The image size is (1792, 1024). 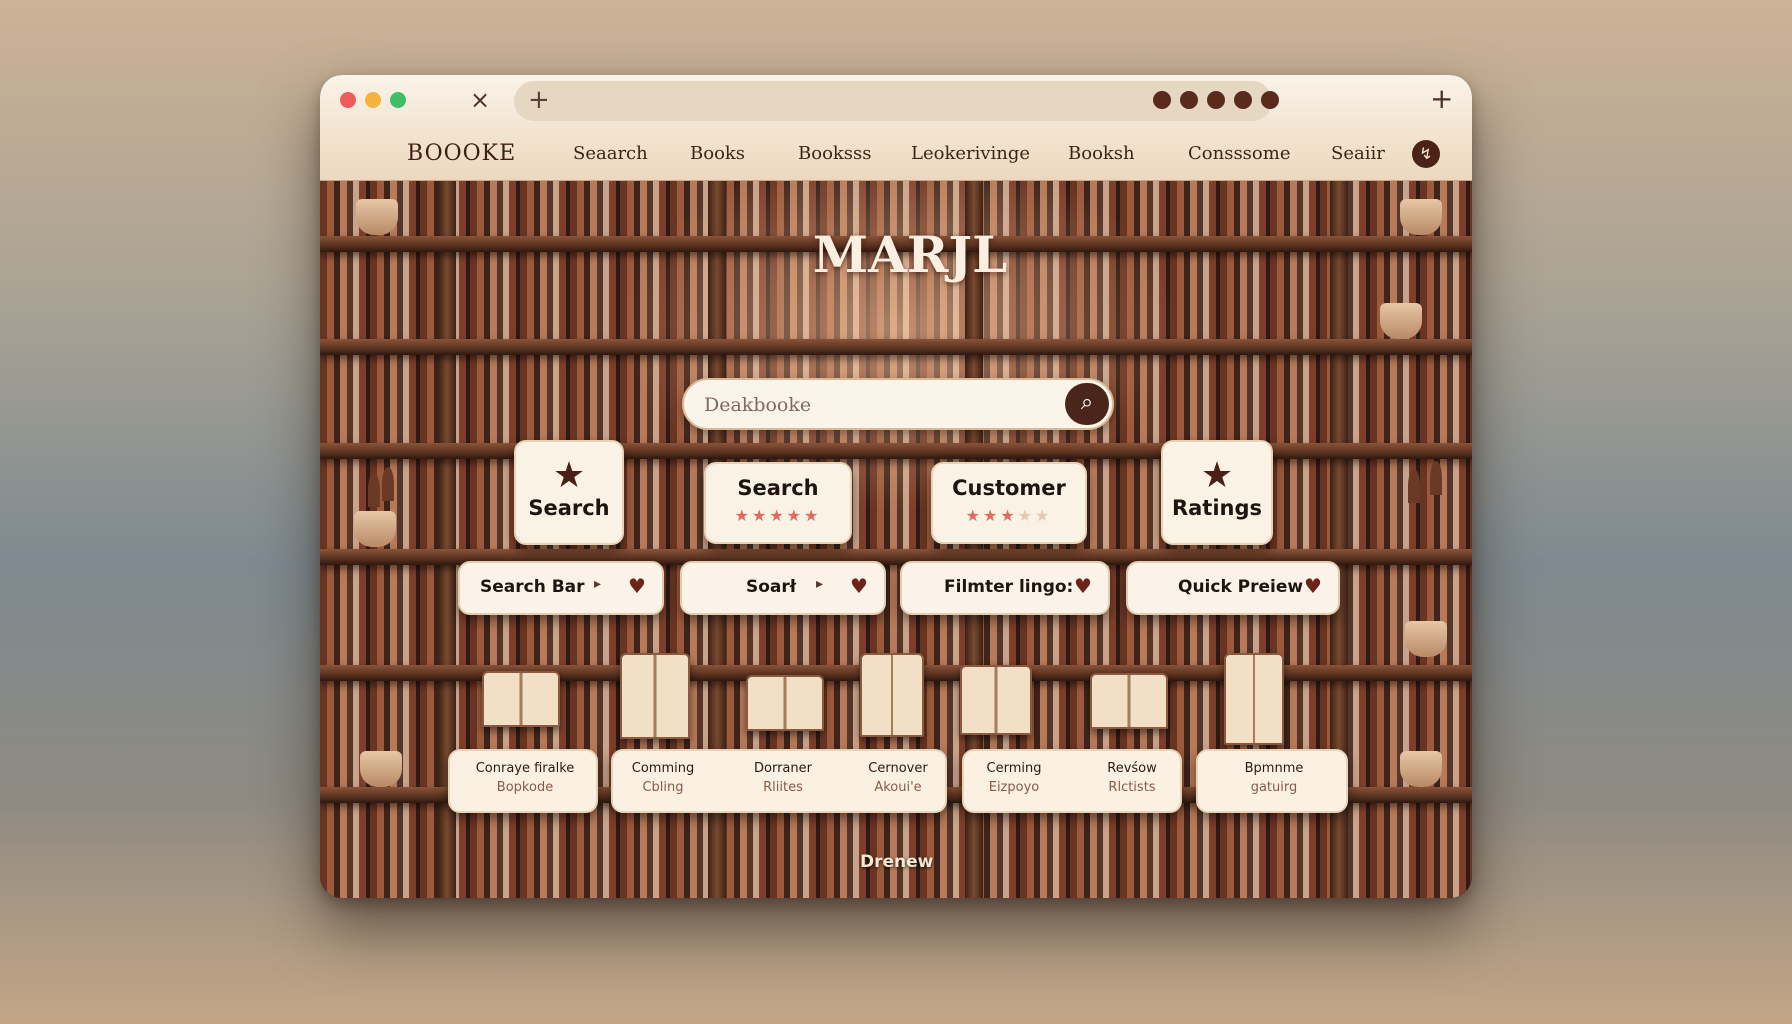 What do you see at coordinates (1241, 587) in the screenshot?
I see `feature-label: Quick Preiew` at bounding box center [1241, 587].